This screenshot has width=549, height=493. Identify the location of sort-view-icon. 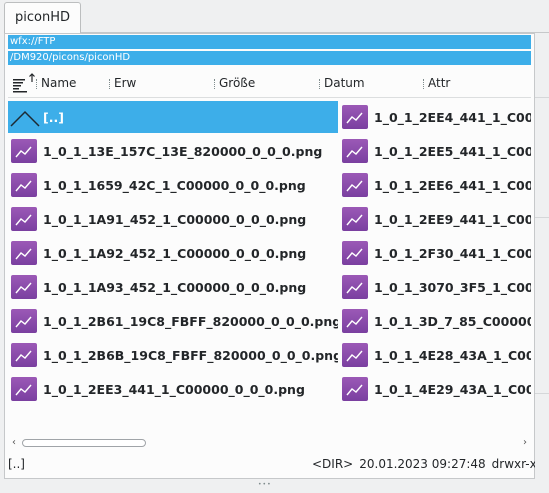
(25, 84).